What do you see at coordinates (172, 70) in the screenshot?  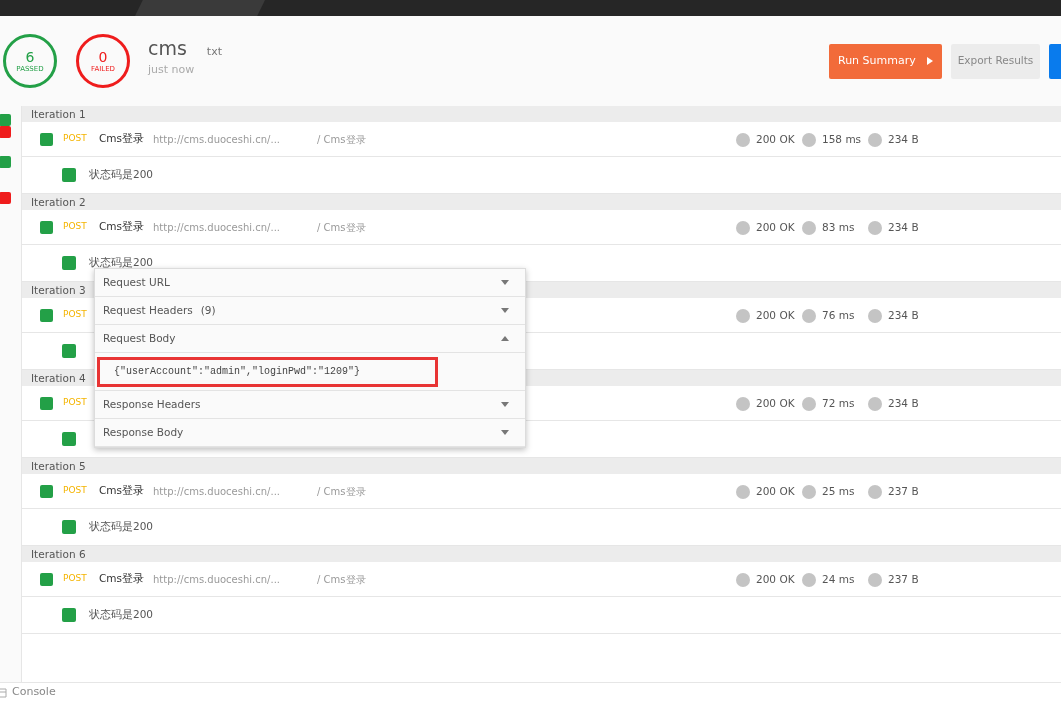 I see `run-time: just now` at bounding box center [172, 70].